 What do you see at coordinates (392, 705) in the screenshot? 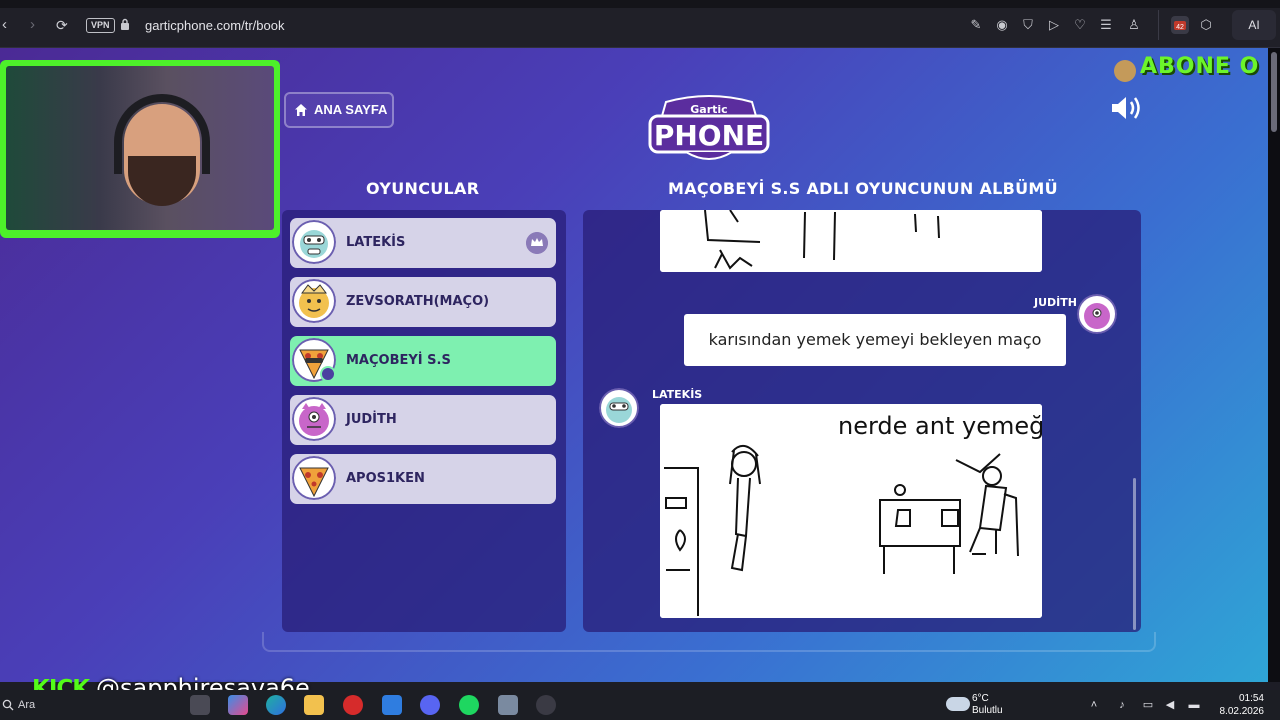
I see `mail-icon` at bounding box center [392, 705].